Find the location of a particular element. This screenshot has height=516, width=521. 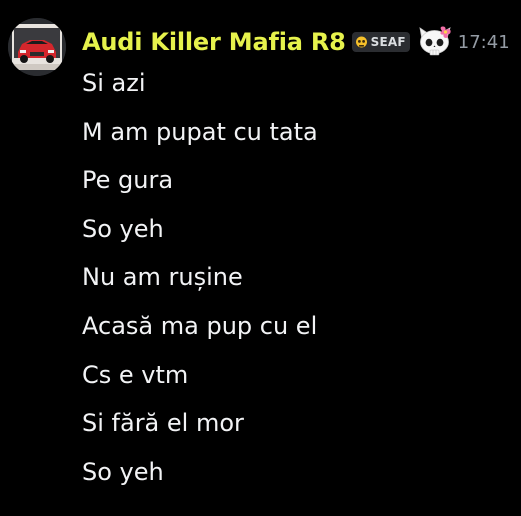

message-header: Audi Killer Mafia R8 SEAF 17:41 is located at coordinates (296, 42).